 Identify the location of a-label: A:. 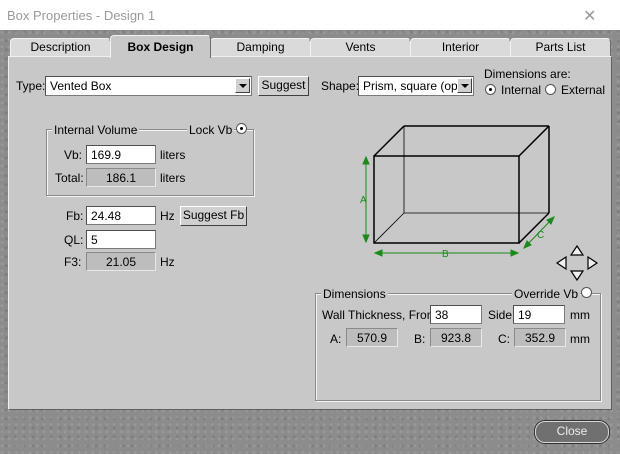
(336, 339).